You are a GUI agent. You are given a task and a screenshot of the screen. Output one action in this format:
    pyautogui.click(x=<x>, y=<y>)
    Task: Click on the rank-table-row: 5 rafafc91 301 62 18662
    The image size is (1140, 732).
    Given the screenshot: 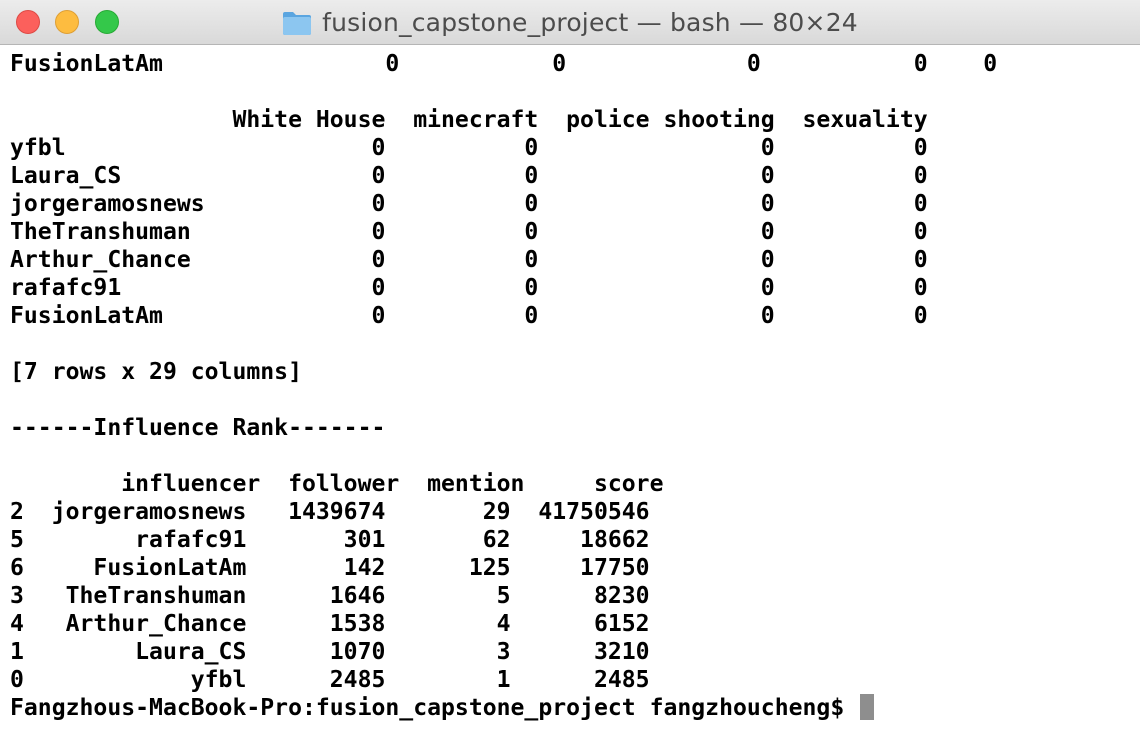 What is the action you would take?
    pyautogui.click(x=330, y=540)
    